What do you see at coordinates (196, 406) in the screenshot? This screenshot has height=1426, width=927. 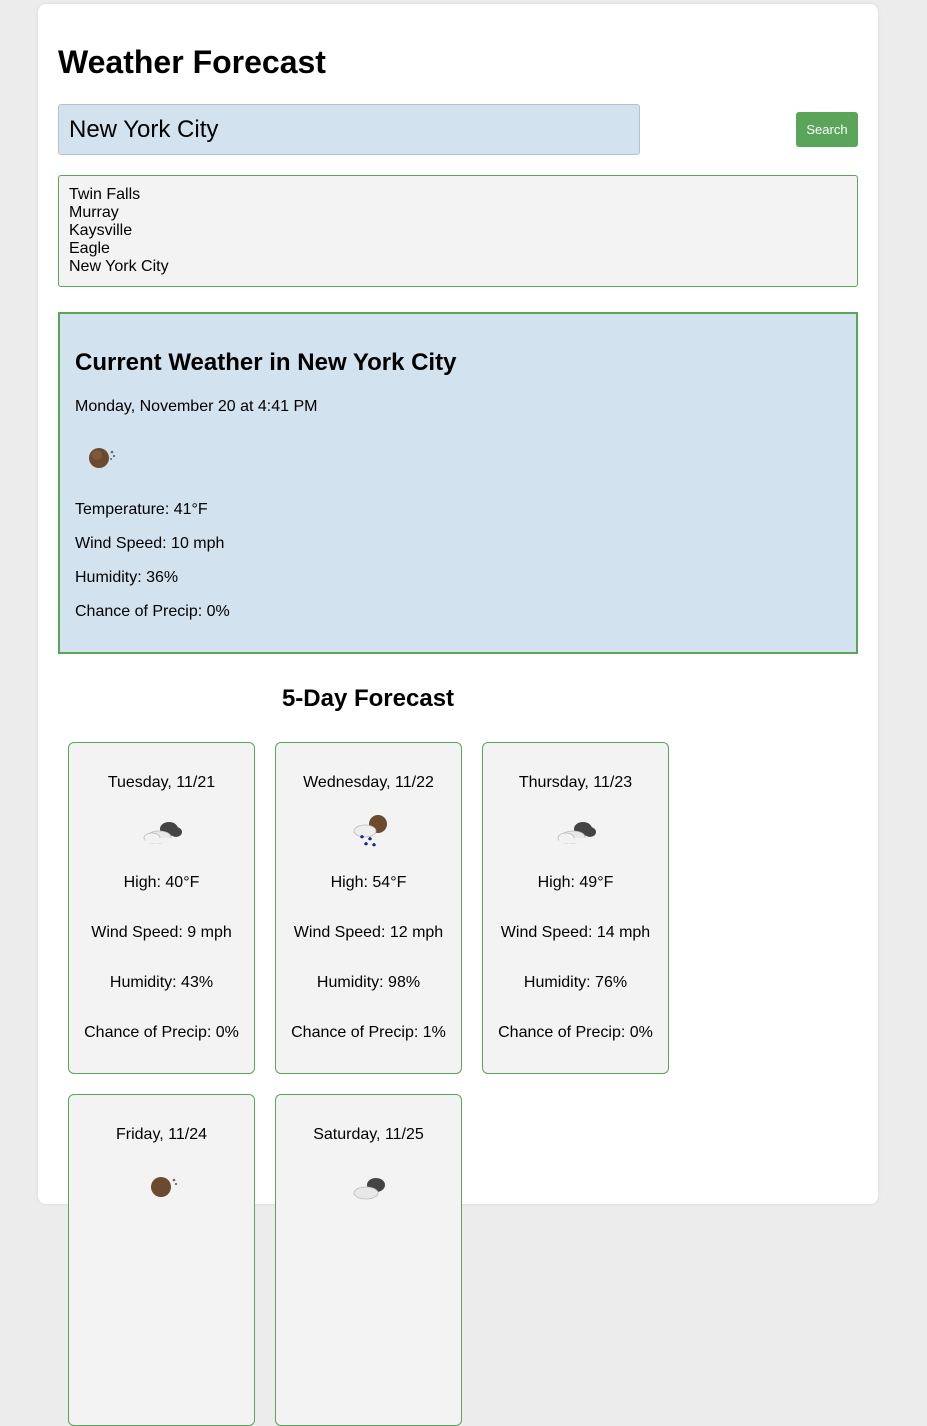 I see `current-date: Monday, November 20 at 4:41 PM` at bounding box center [196, 406].